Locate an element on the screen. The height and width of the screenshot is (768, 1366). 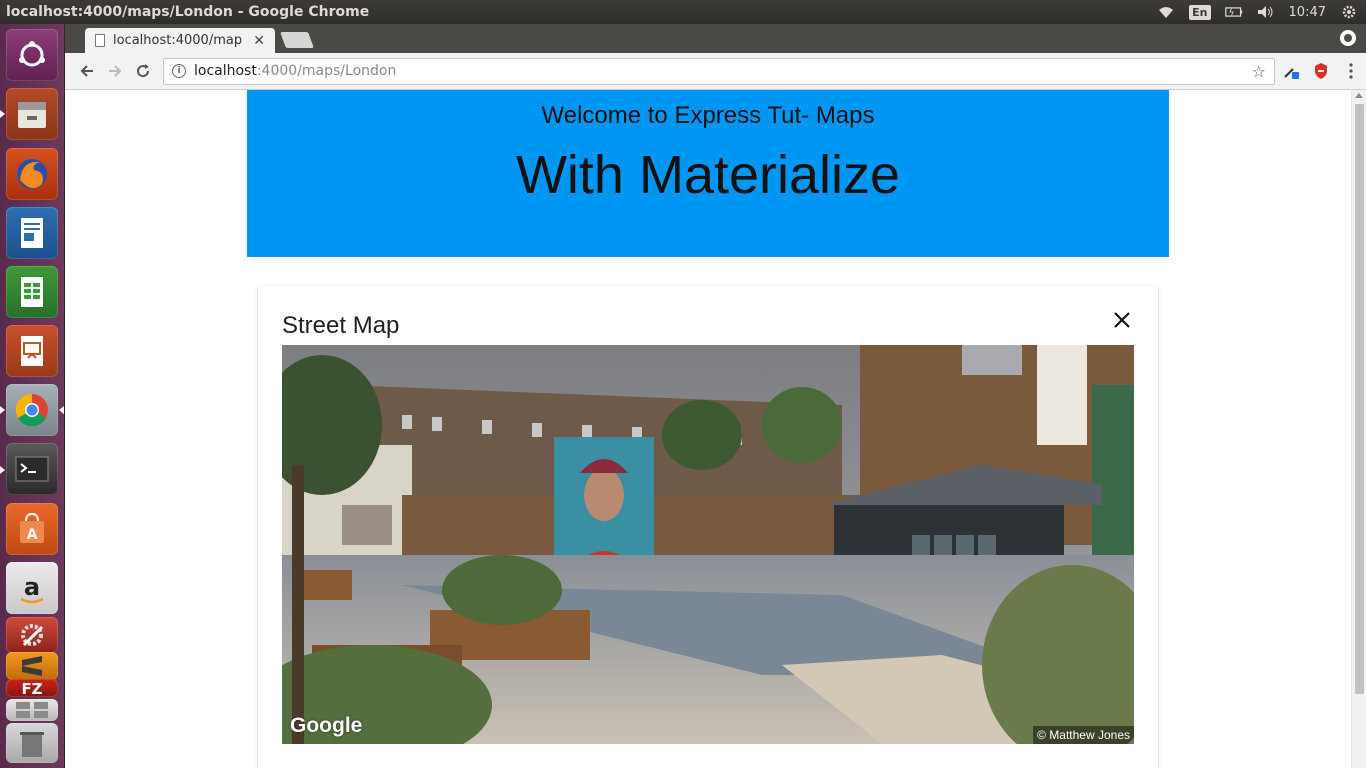
ubuntu-launcher: A a FZ is located at coordinates (32, 396).